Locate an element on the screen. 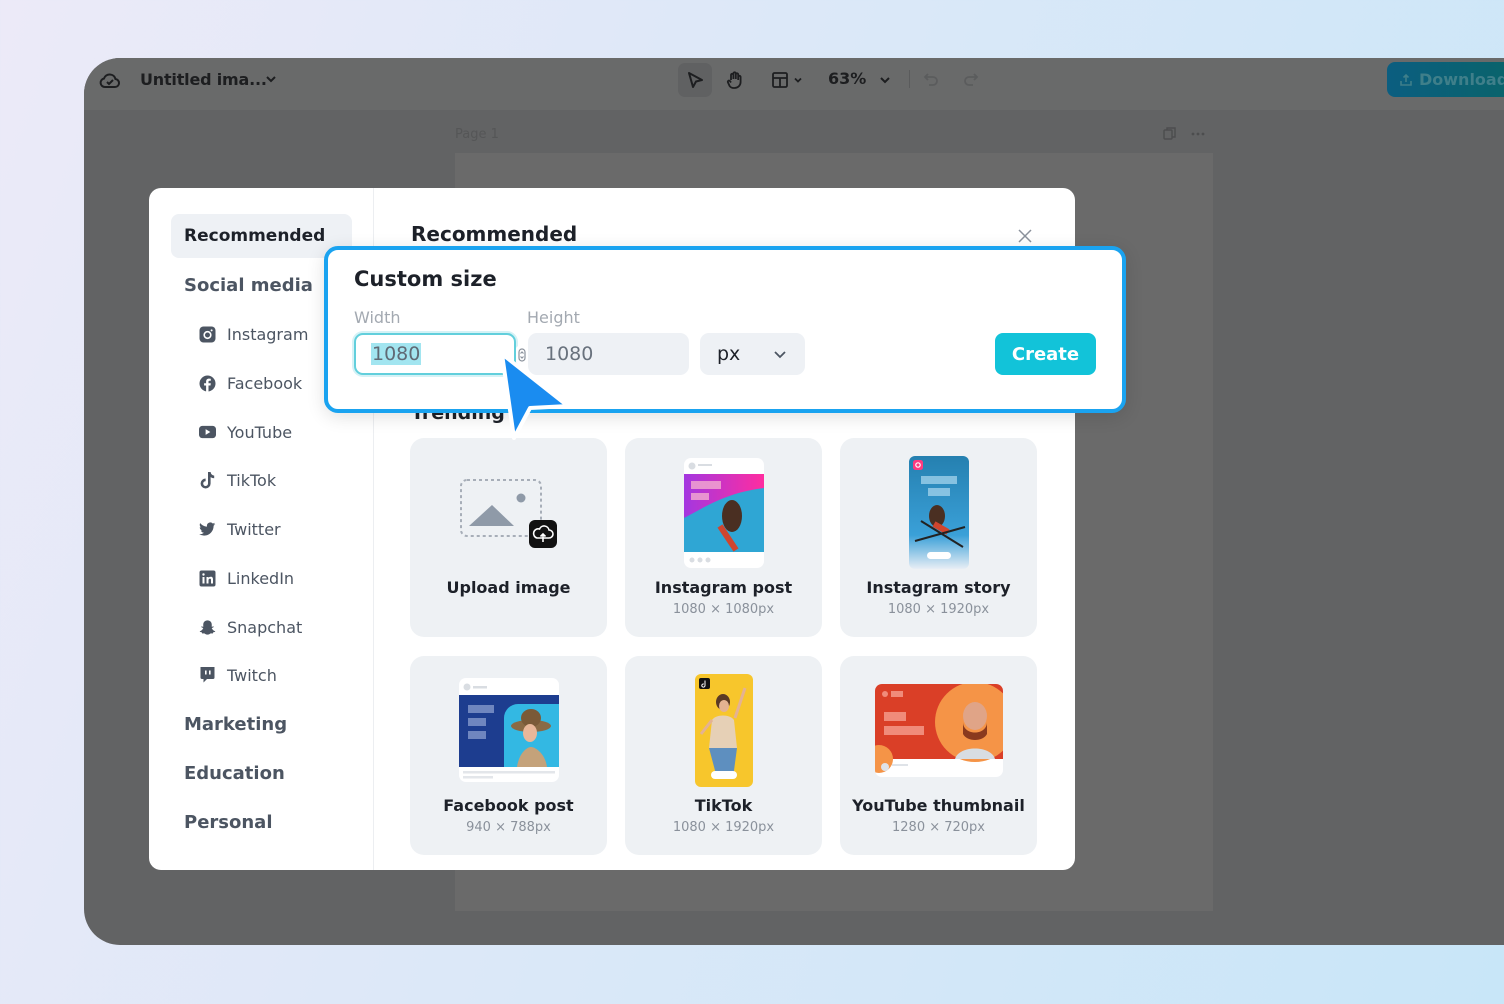 The image size is (1504, 1004). layout-menu-button is located at coordinates (787, 80).